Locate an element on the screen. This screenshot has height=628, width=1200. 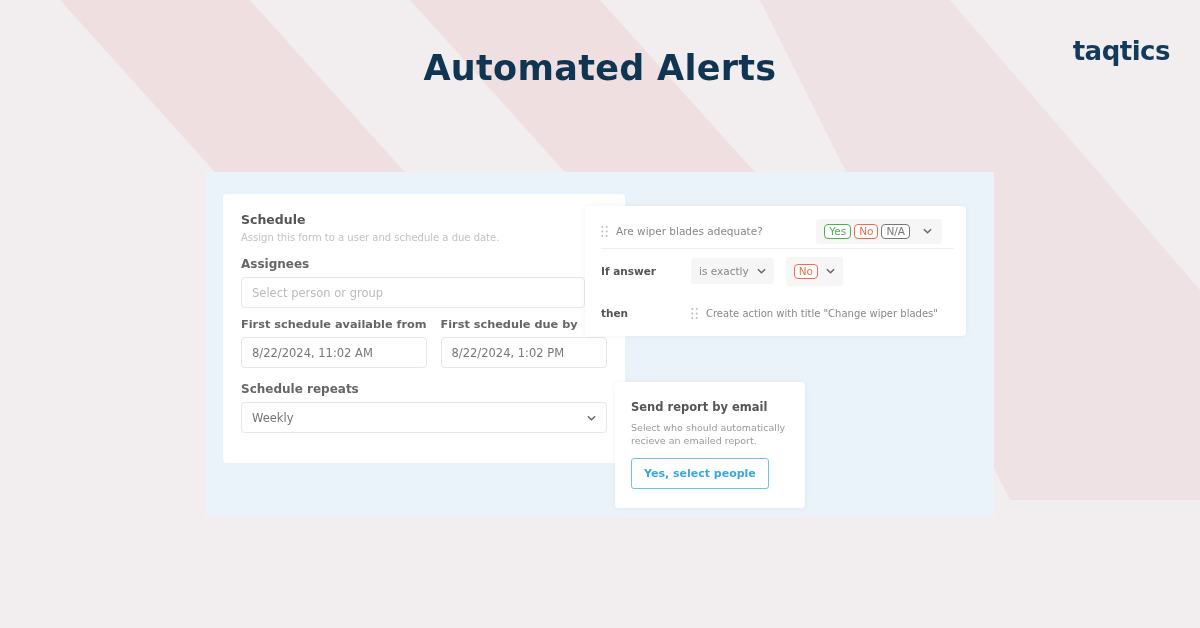
dropdown: Weekly is located at coordinates (424, 417).